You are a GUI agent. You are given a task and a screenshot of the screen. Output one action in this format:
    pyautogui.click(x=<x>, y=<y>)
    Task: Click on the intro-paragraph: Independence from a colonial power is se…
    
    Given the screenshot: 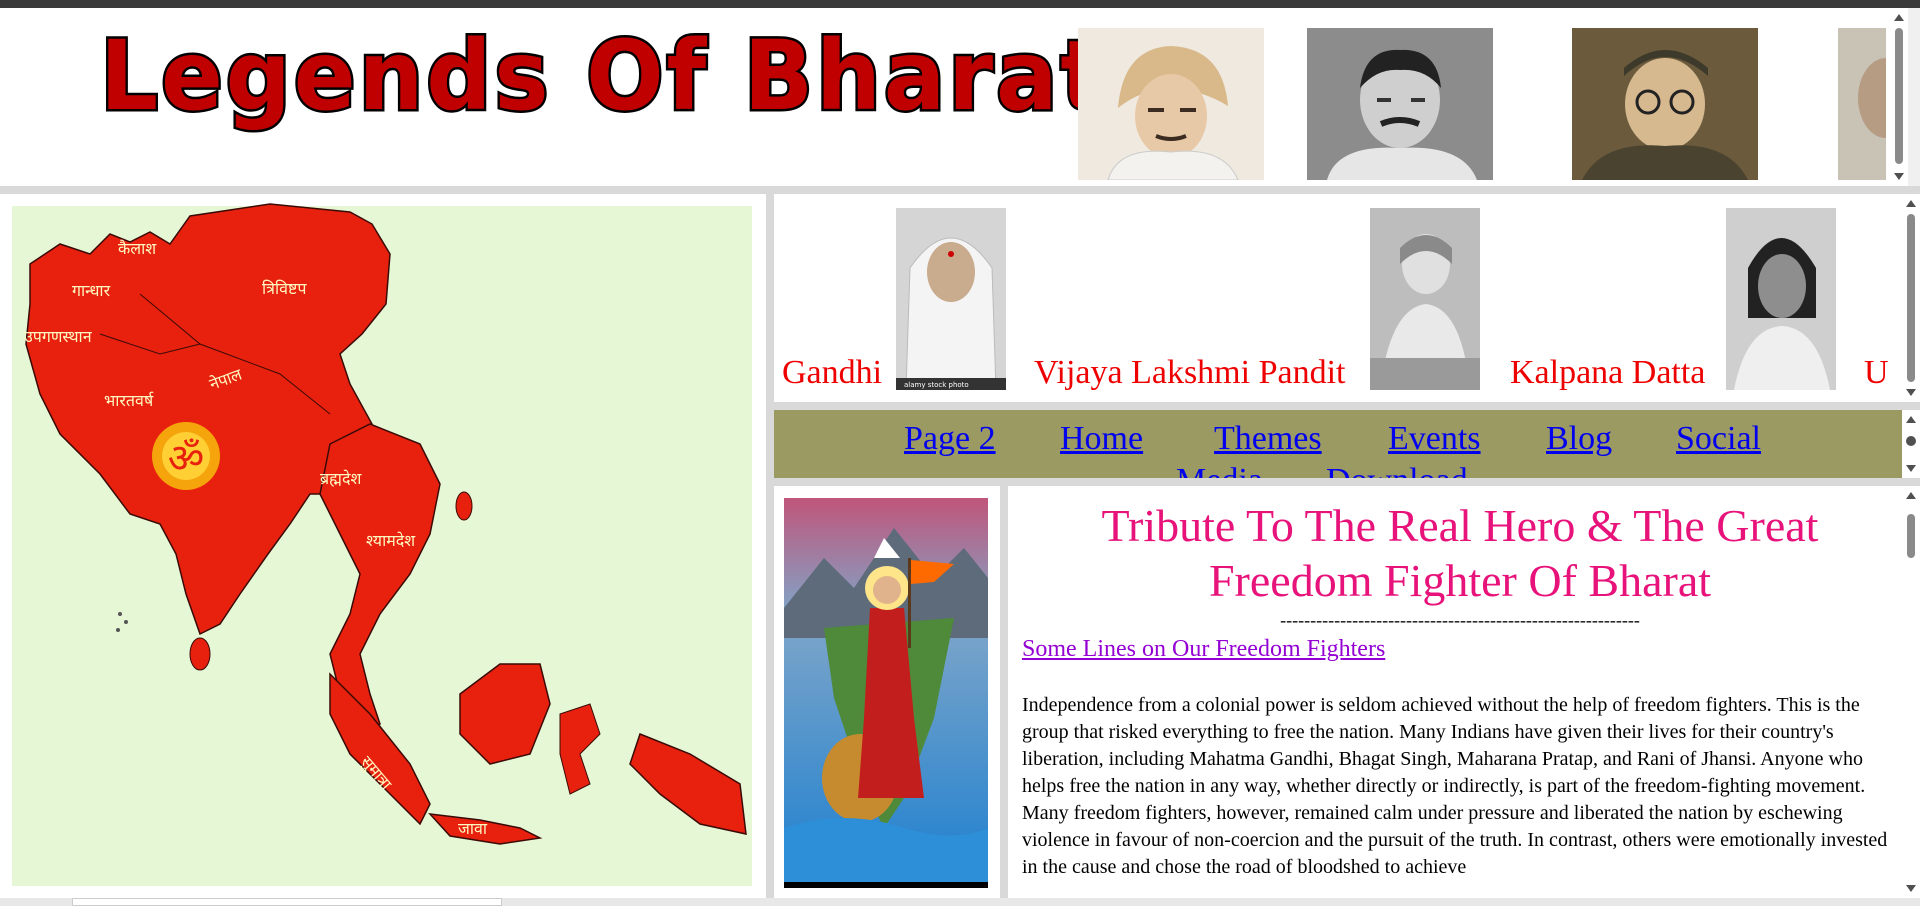 What is the action you would take?
    pyautogui.click(x=1455, y=786)
    